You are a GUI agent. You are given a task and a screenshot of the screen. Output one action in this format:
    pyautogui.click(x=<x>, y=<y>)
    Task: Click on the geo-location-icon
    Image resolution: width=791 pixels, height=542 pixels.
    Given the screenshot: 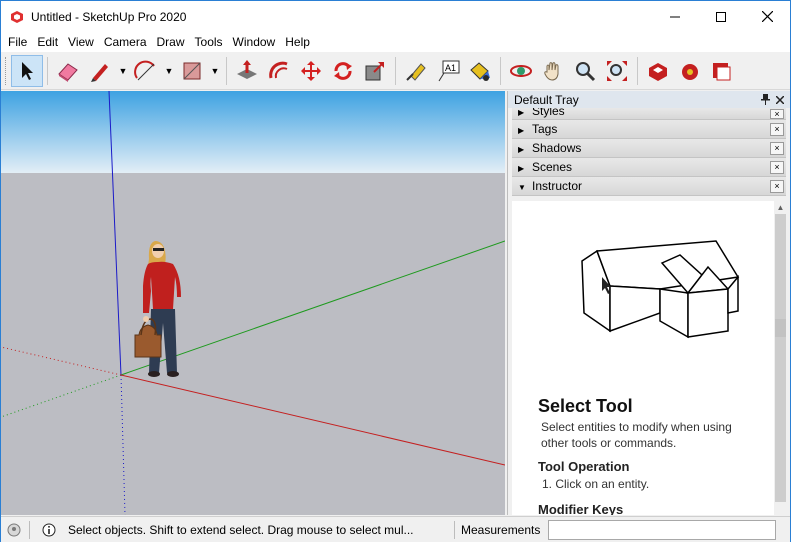 What is the action you would take?
    pyautogui.click(x=14, y=529)
    